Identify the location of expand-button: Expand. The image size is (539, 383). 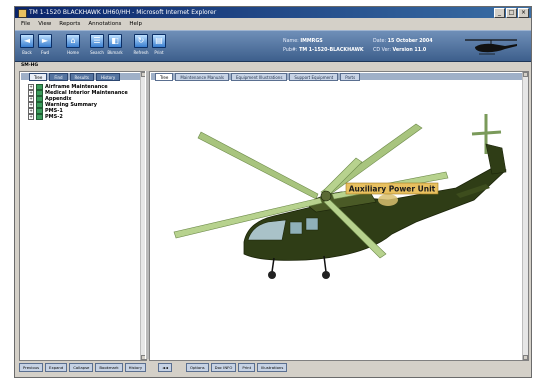
(56, 367).